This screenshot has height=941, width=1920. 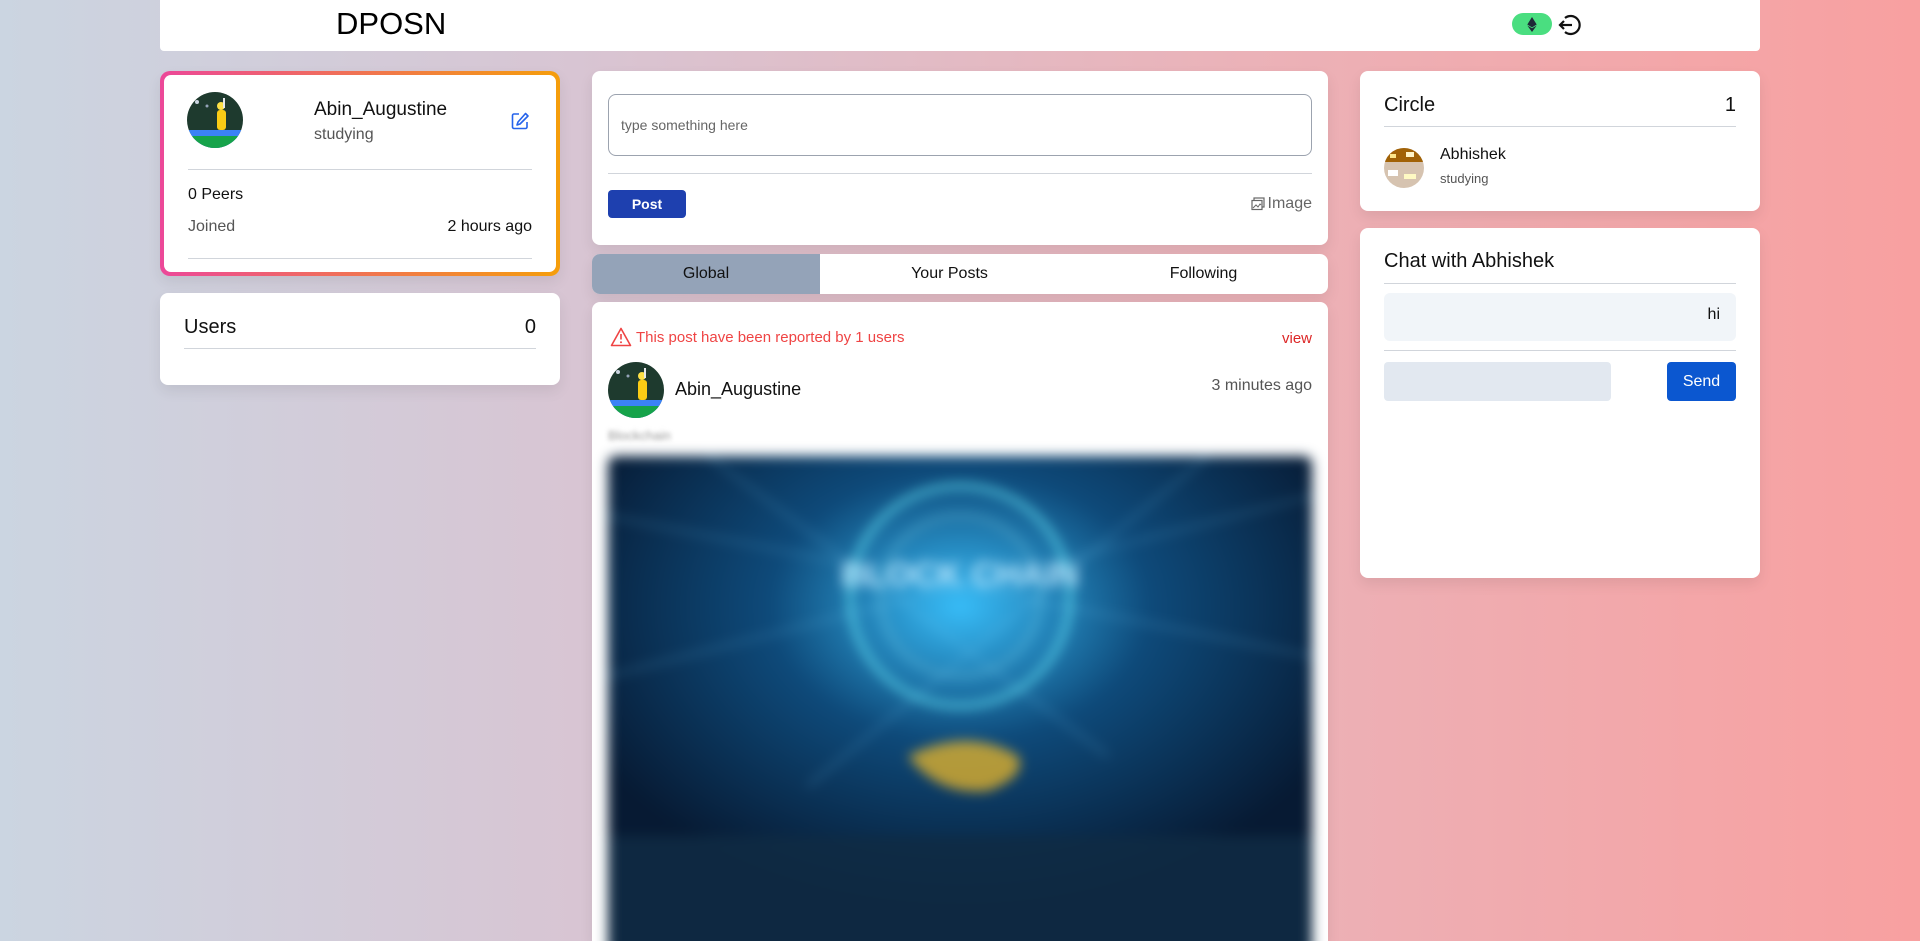 What do you see at coordinates (391, 24) in the screenshot?
I see `app-brand: DPOSN` at bounding box center [391, 24].